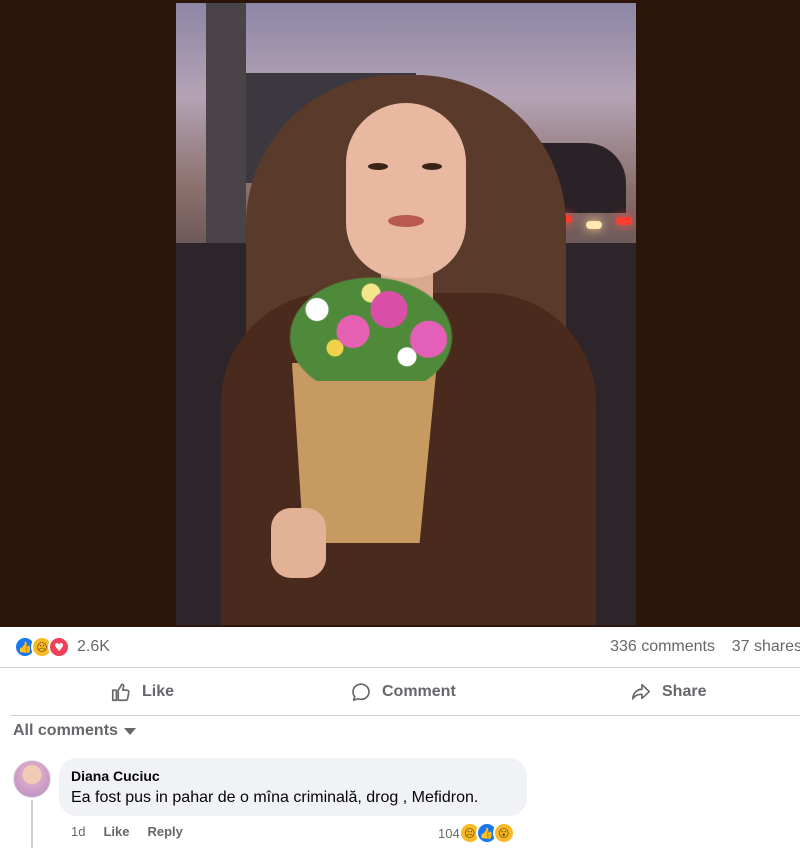 The width and height of the screenshot is (800, 852). Describe the element at coordinates (93, 647) in the screenshot. I see `reaction-count: 2.6K` at that location.